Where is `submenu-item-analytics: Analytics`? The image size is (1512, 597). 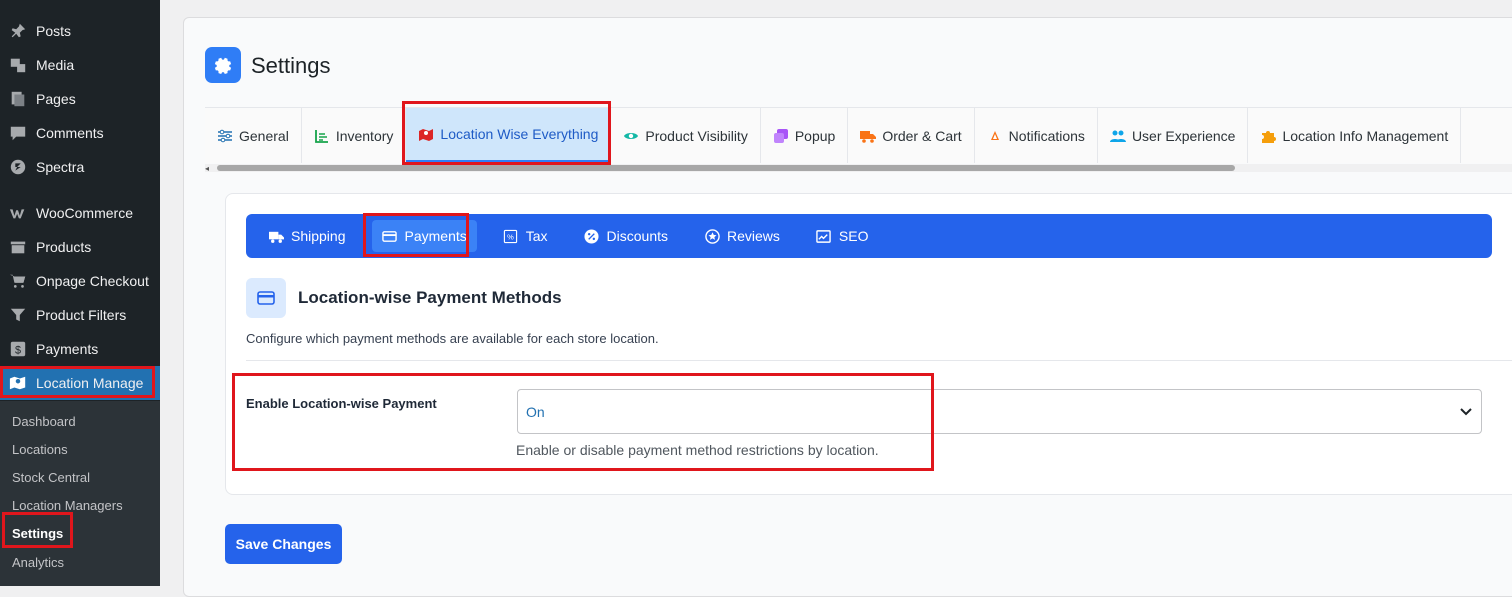 submenu-item-analytics: Analytics is located at coordinates (38, 562).